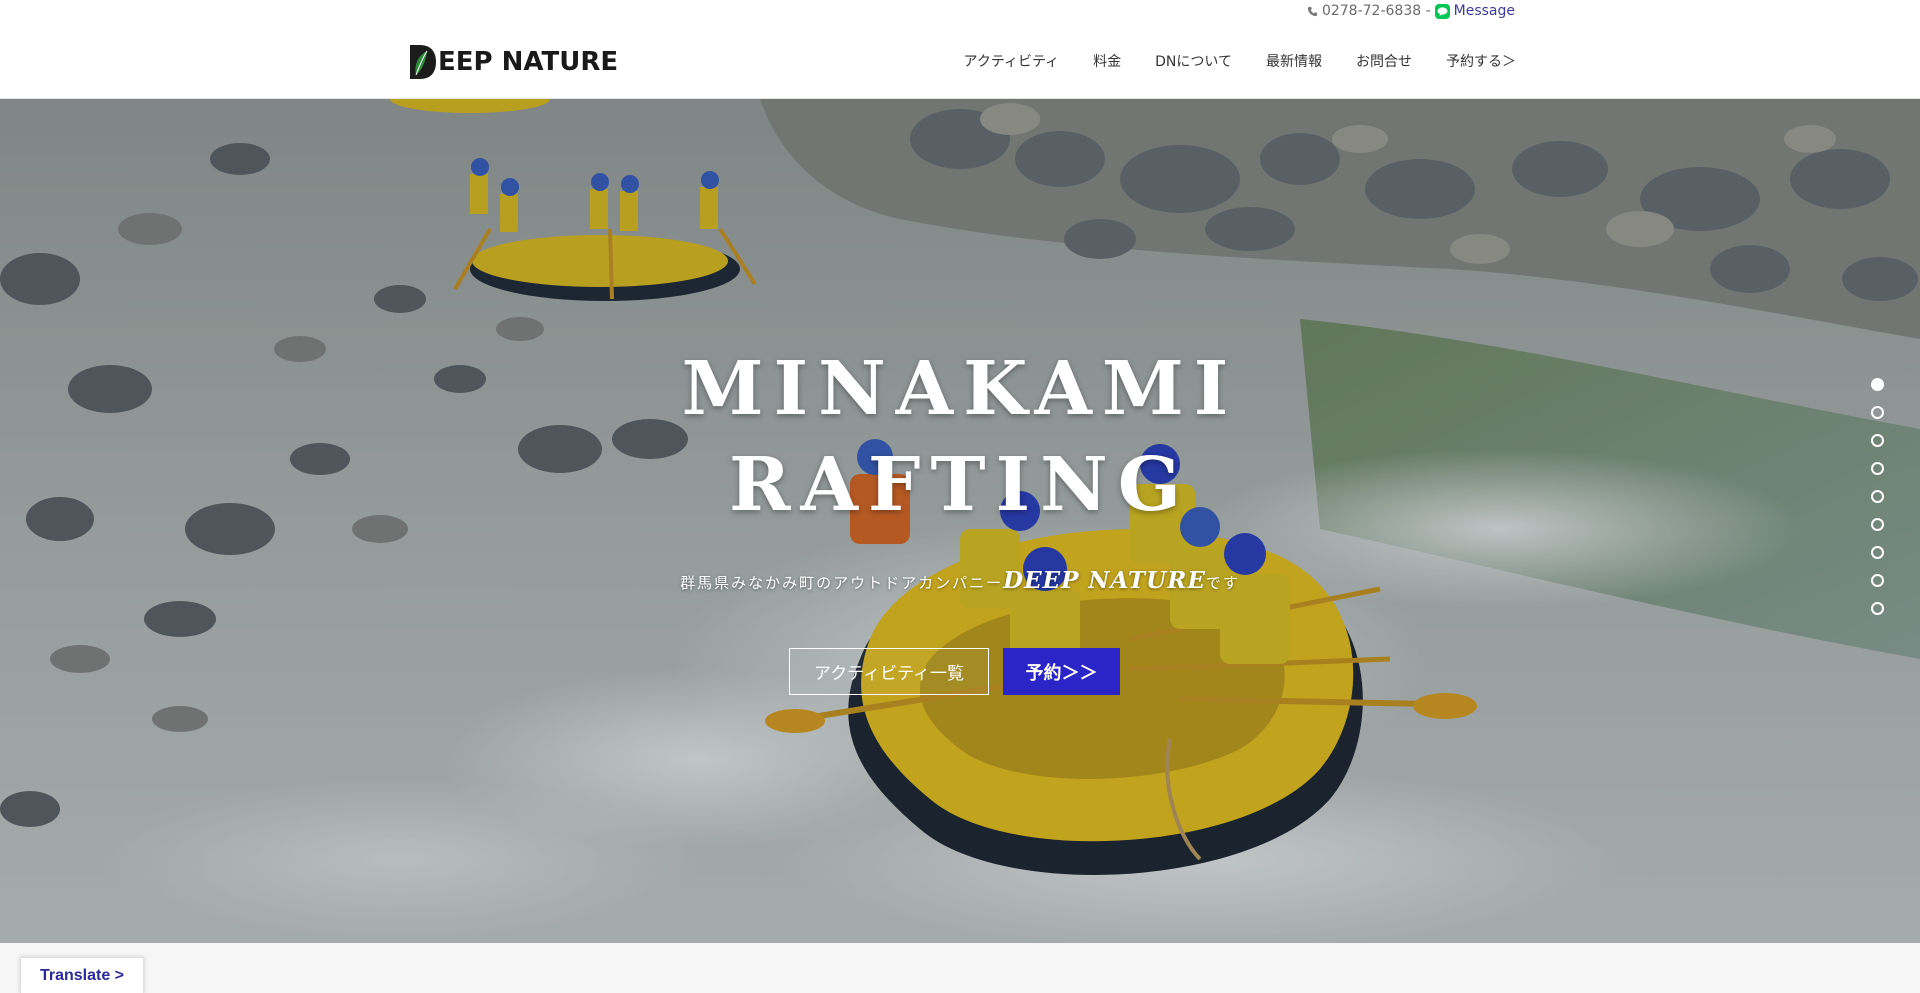  What do you see at coordinates (1294, 61) in the screenshot?
I see `nav-item-news: 最新情報` at bounding box center [1294, 61].